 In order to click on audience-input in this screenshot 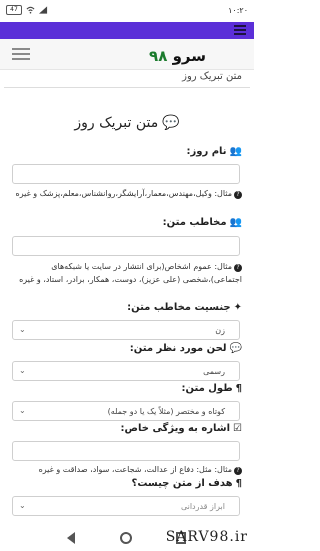, I will do `click(126, 246)`.